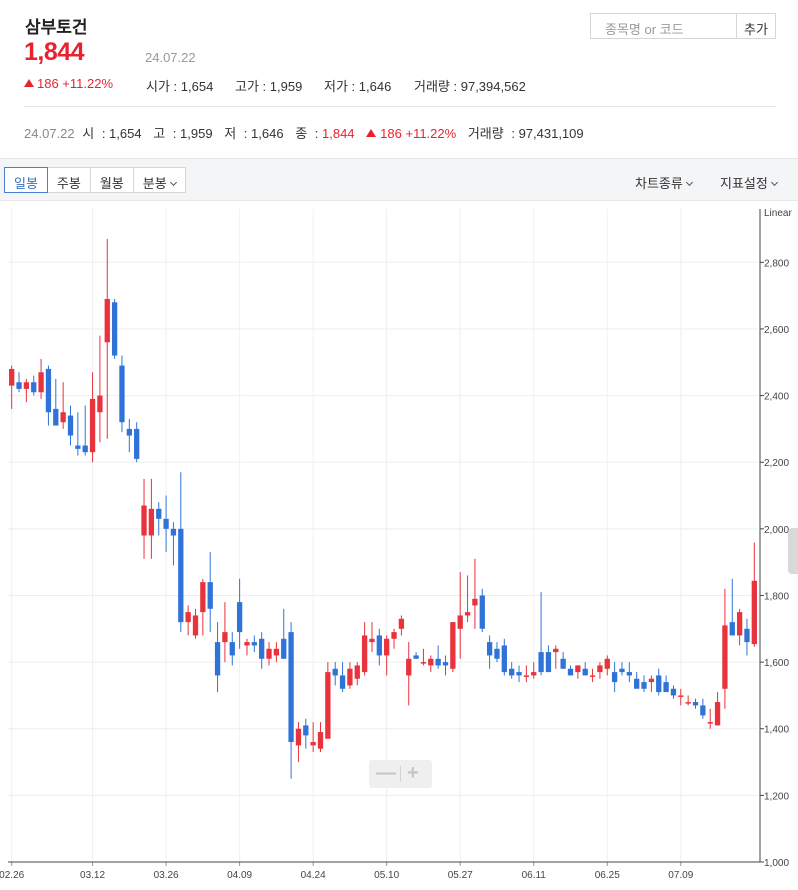 The width and height of the screenshot is (798, 890). I want to click on add-button: 추가, so click(756, 26).